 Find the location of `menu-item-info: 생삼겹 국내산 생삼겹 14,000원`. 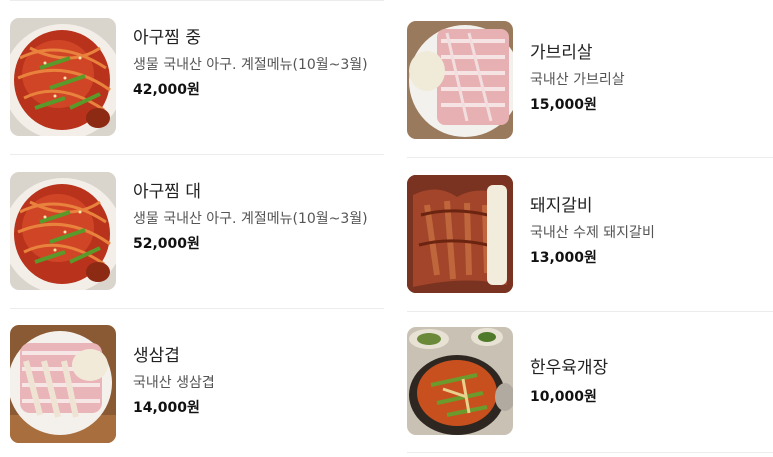

menu-item-info: 생삼겹 국내산 생삼겹 14,000원 is located at coordinates (258, 381).